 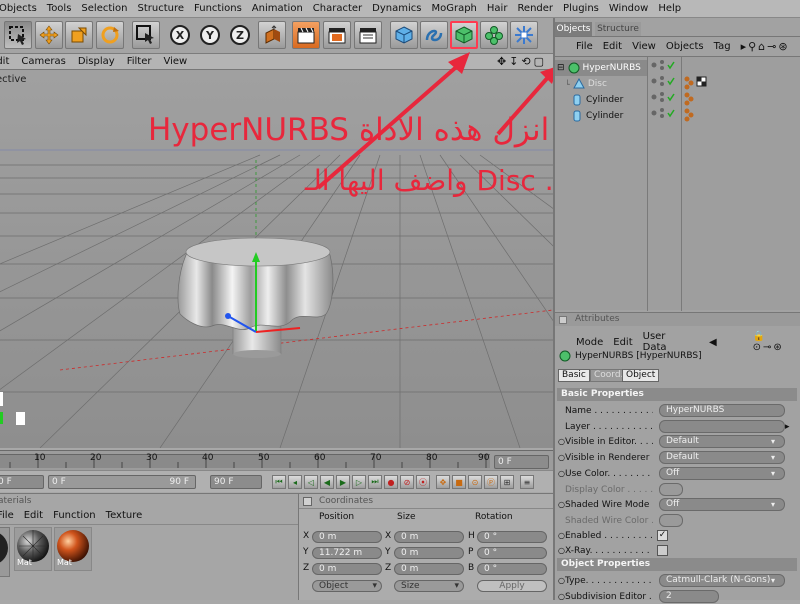 I want to click on attributes-panel-checkbox, so click(x=563, y=320).